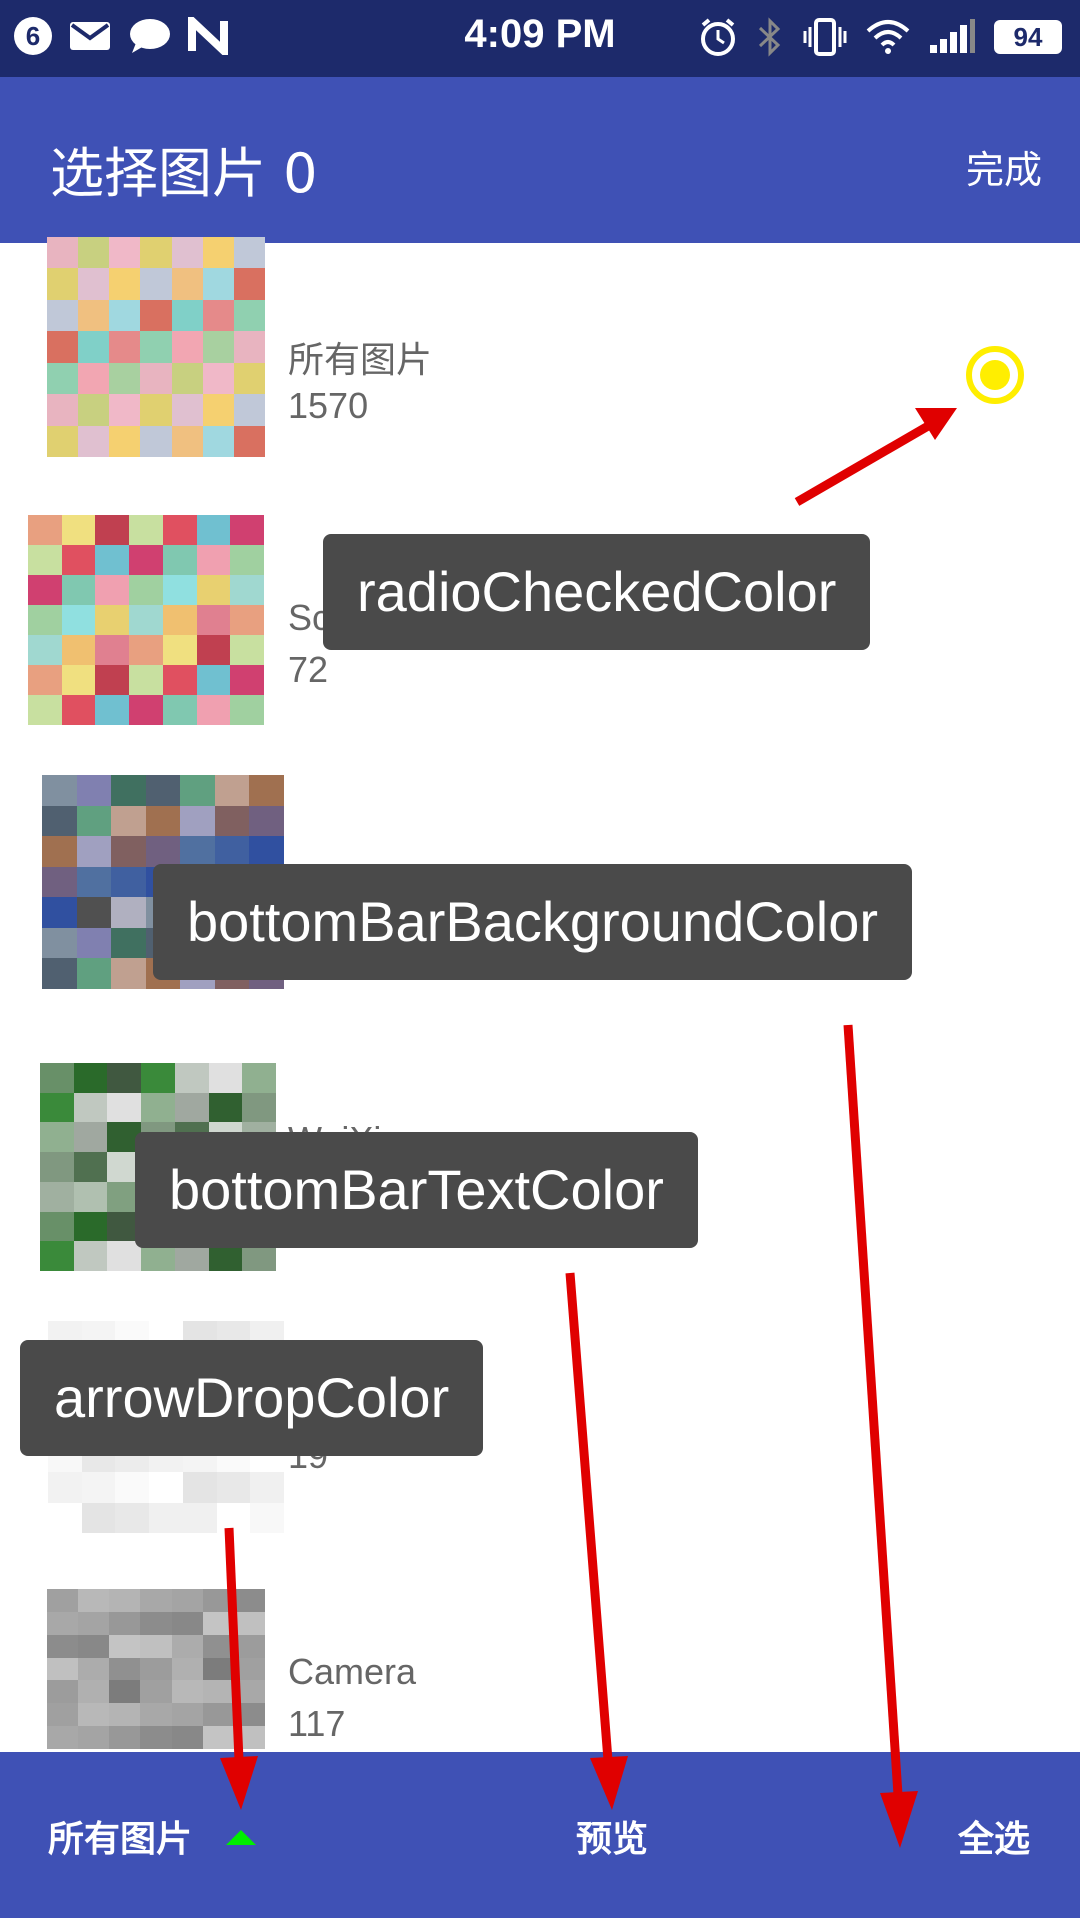  I want to click on preview-button: 预览, so click(612, 1836).